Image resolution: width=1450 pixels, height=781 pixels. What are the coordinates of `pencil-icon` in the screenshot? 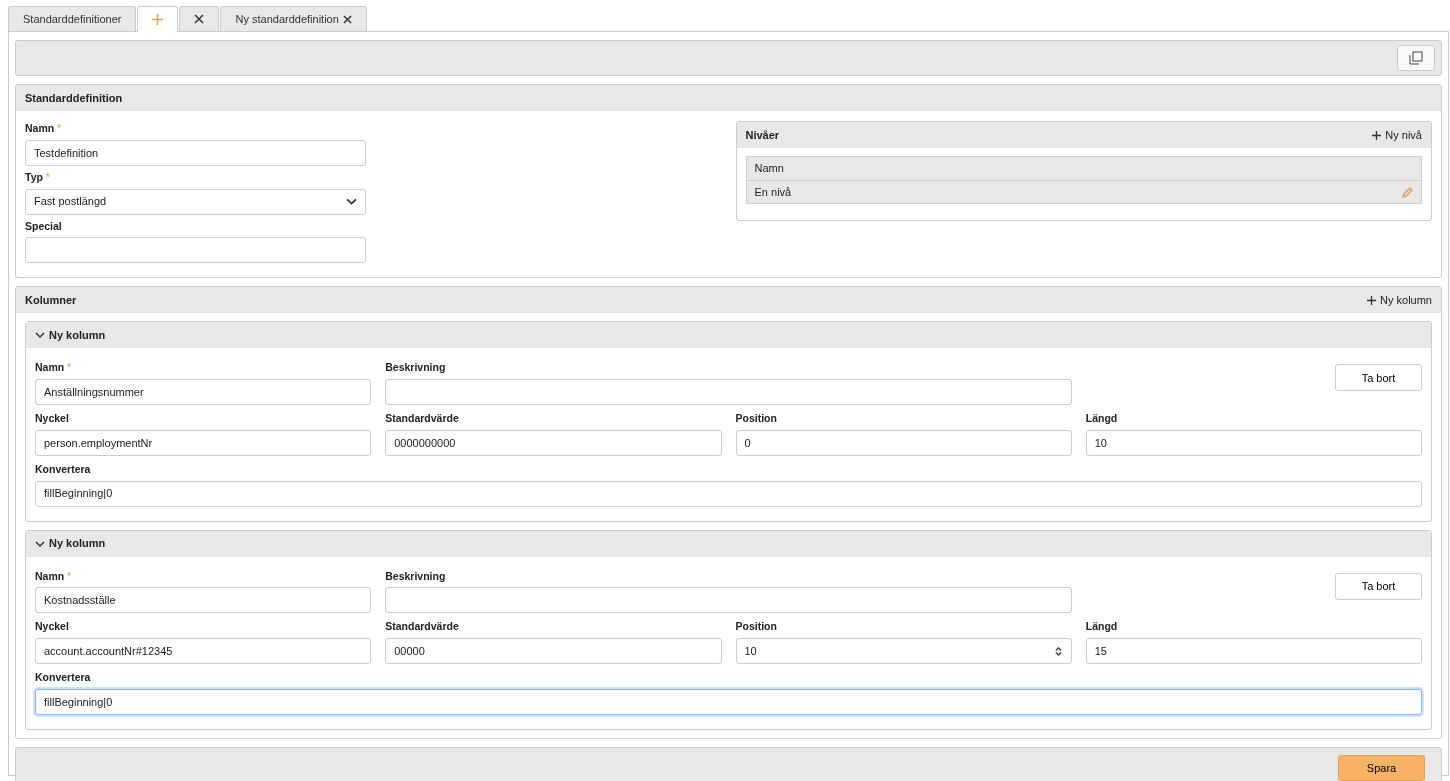 It's located at (1407, 192).